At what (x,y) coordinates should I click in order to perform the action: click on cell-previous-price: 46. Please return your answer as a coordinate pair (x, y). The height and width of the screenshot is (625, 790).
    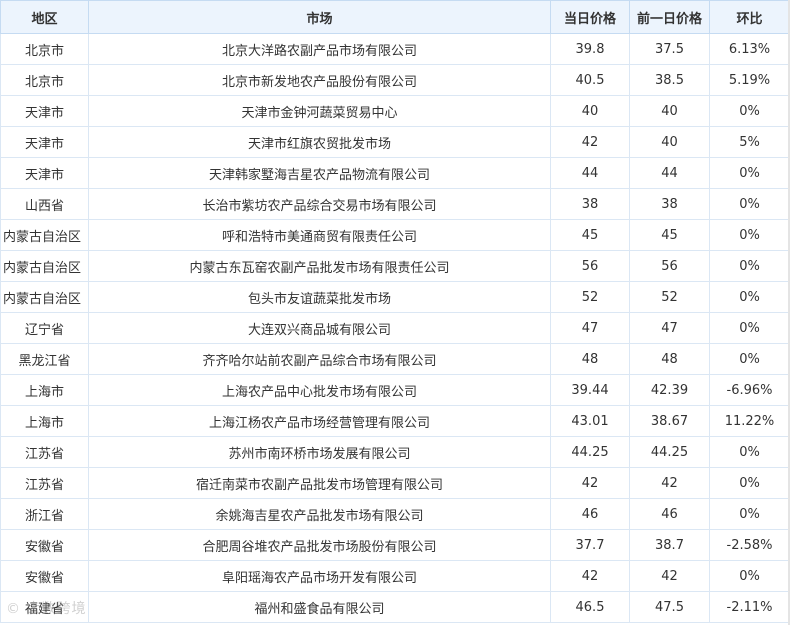
    Looking at the image, I should click on (669, 514).